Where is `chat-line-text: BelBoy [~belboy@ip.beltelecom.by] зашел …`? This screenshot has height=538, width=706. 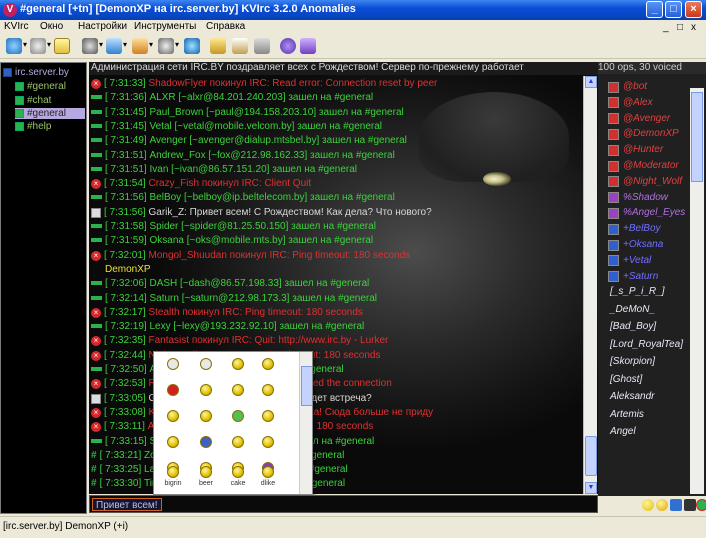 chat-line-text: BelBoy [~belboy@ip.beltelecom.by] зашел … is located at coordinates (271, 197).